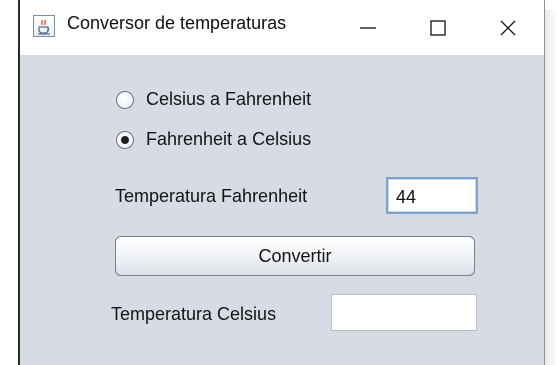 The image size is (557, 365). I want to click on radio-label-celsius-to-fahrenheit: Celsius a Fahrenheit, so click(229, 99).